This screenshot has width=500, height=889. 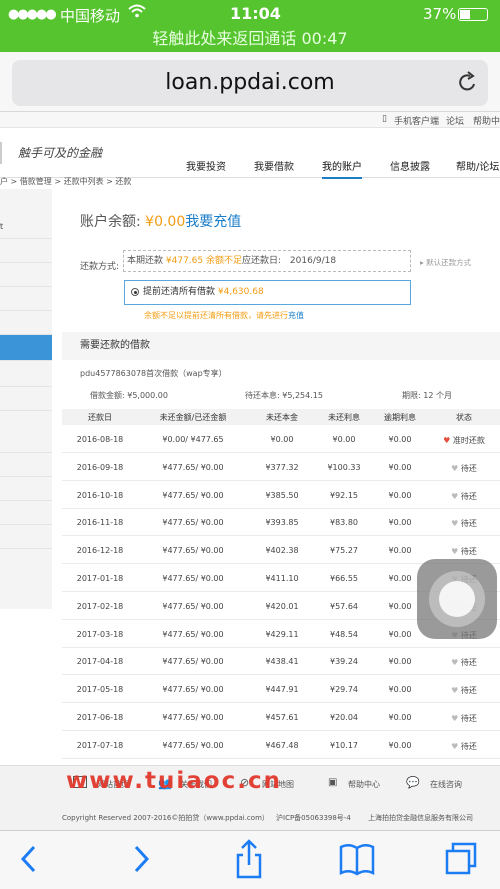 What do you see at coordinates (464, 662) in the screenshot?
I see `status-cell: ♥ 待还` at bounding box center [464, 662].